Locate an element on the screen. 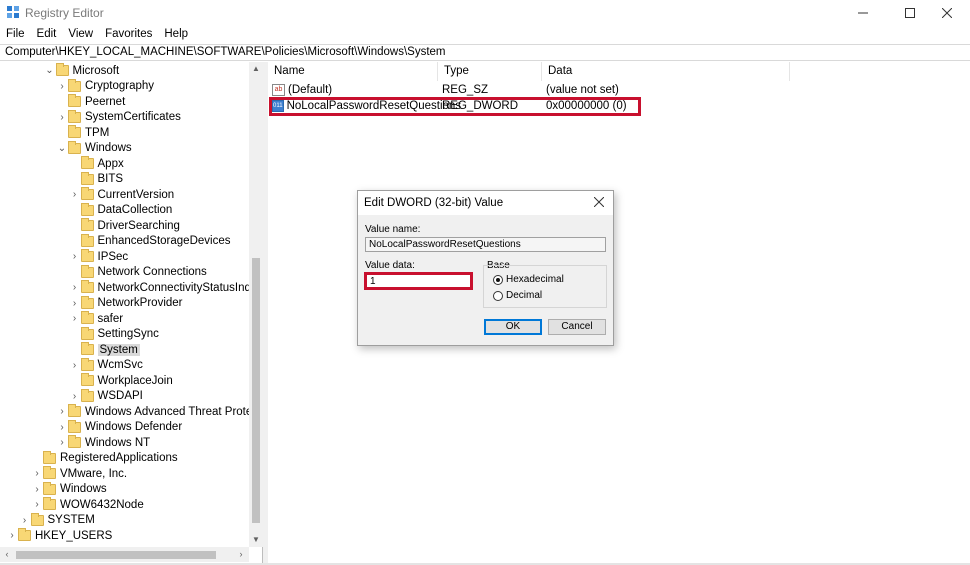  column-data: Data is located at coordinates (666, 71).